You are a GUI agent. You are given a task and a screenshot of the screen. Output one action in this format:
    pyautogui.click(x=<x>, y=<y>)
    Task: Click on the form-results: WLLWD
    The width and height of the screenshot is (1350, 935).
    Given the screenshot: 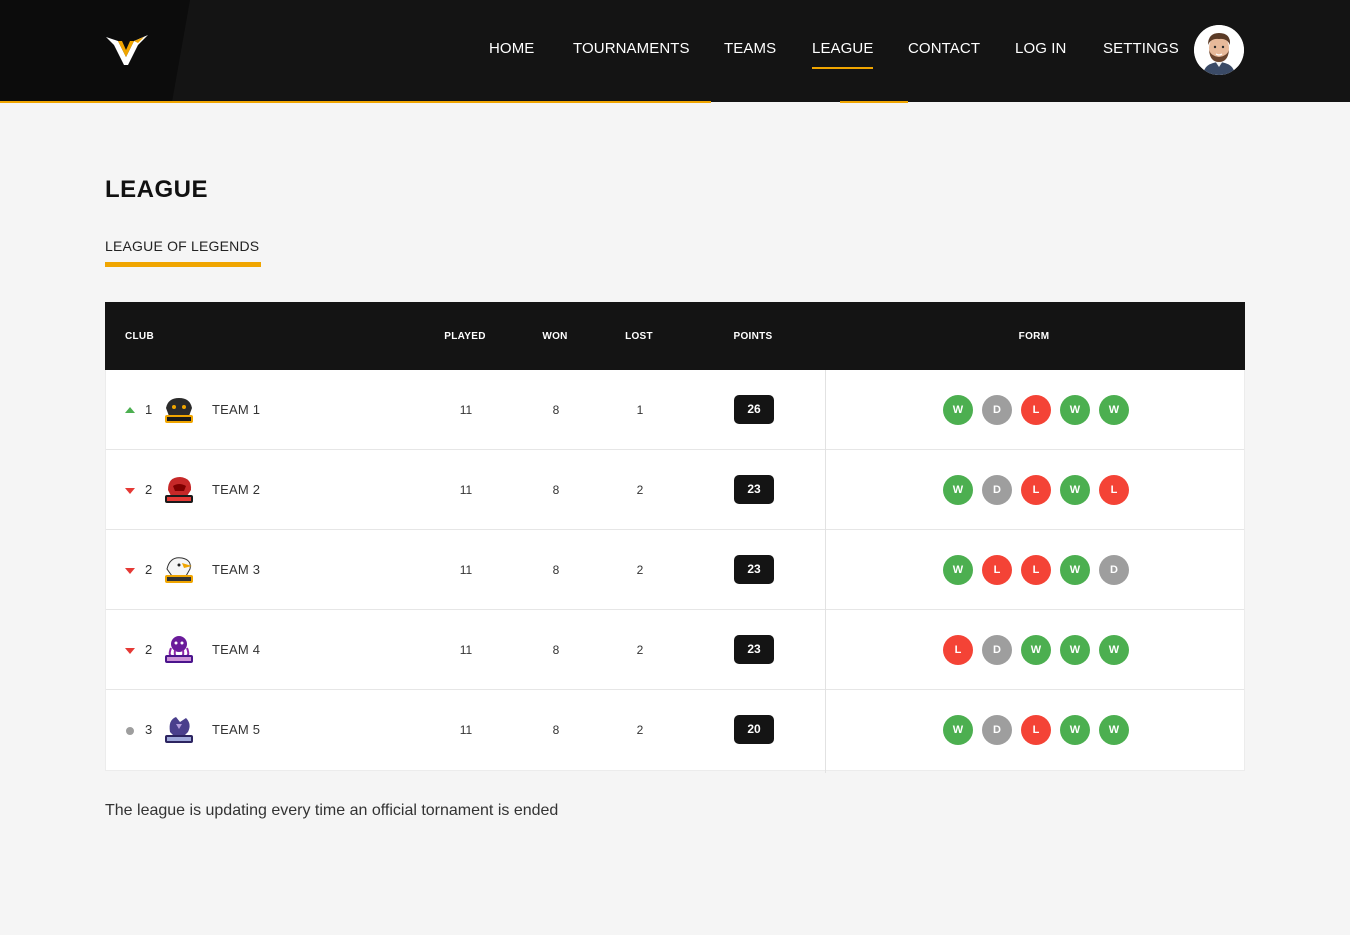 What is the action you would take?
    pyautogui.click(x=1036, y=570)
    